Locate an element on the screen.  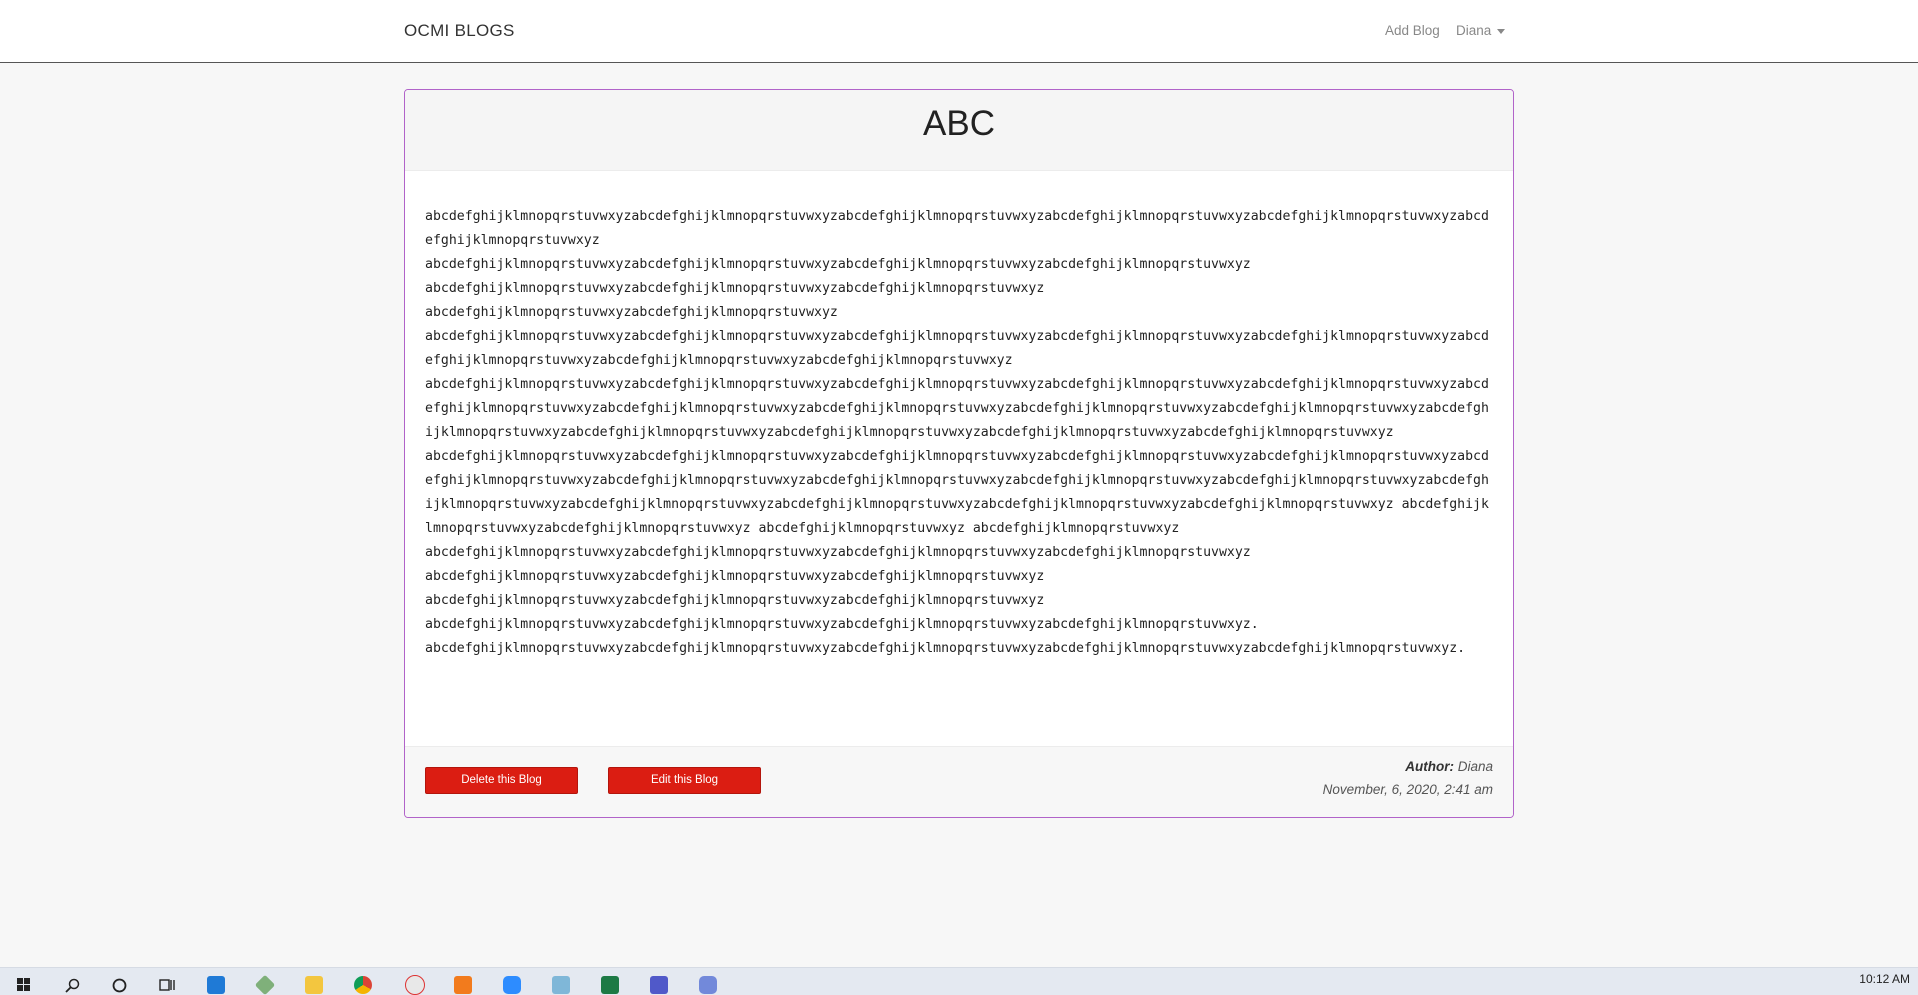
app-icon is located at coordinates (265, 984).